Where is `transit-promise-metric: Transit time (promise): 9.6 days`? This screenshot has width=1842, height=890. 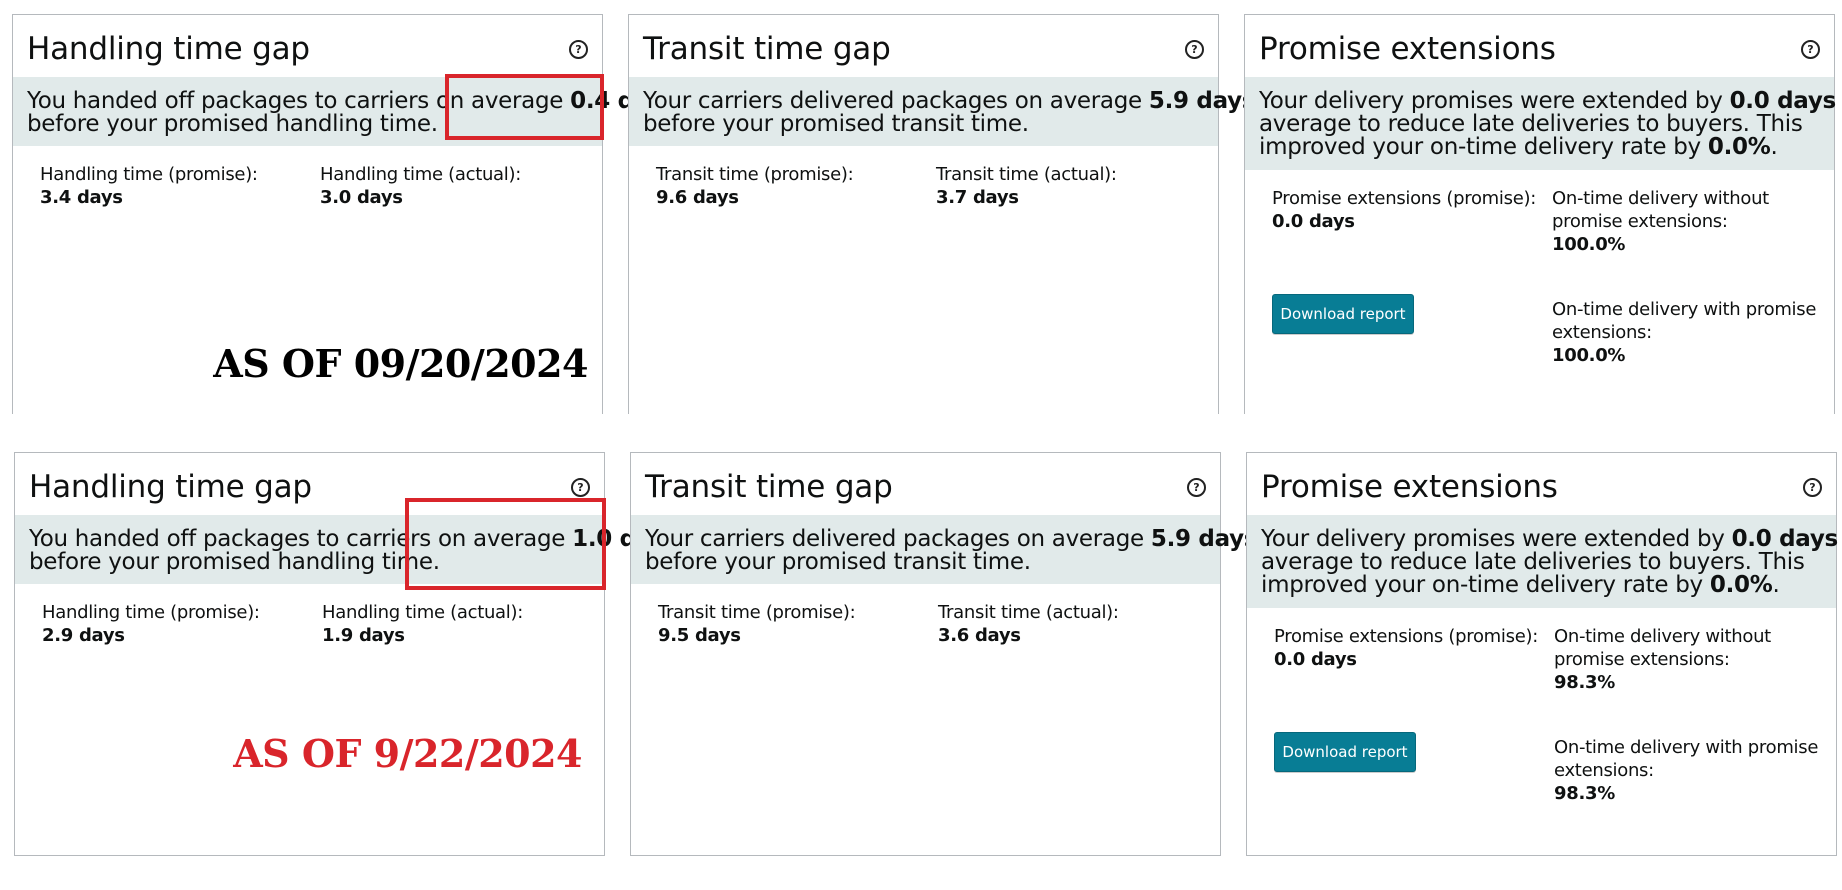 transit-promise-metric: Transit time (promise): 9.6 days is located at coordinates (755, 186).